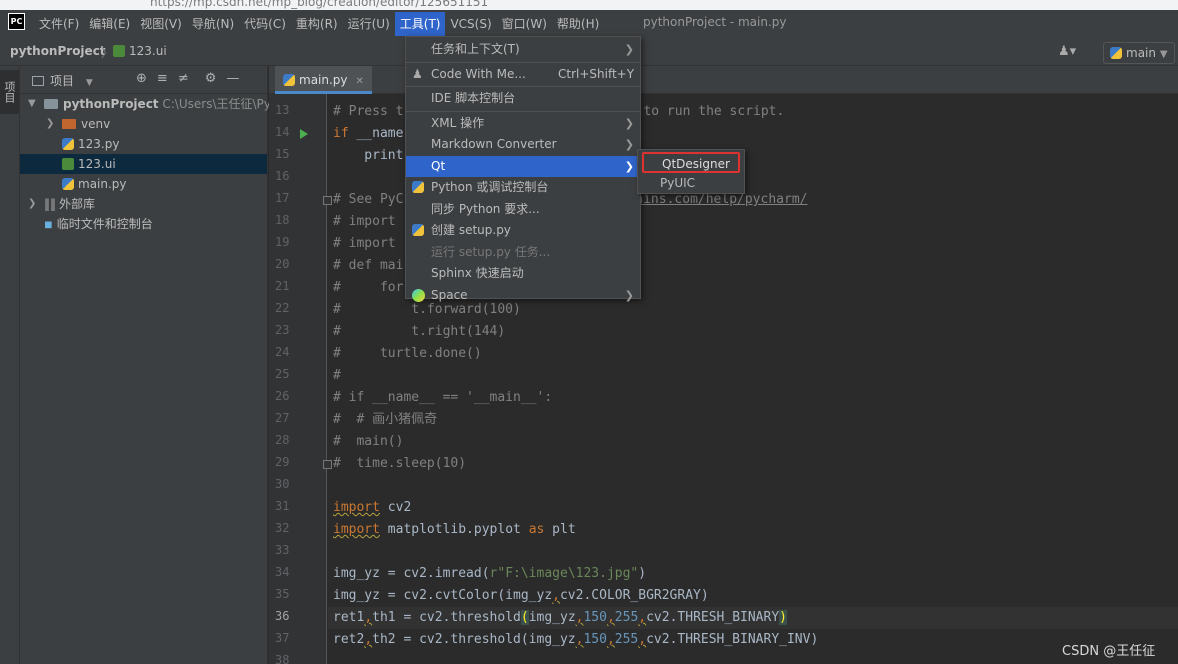  I want to click on code-number: 255, so click(626, 639).